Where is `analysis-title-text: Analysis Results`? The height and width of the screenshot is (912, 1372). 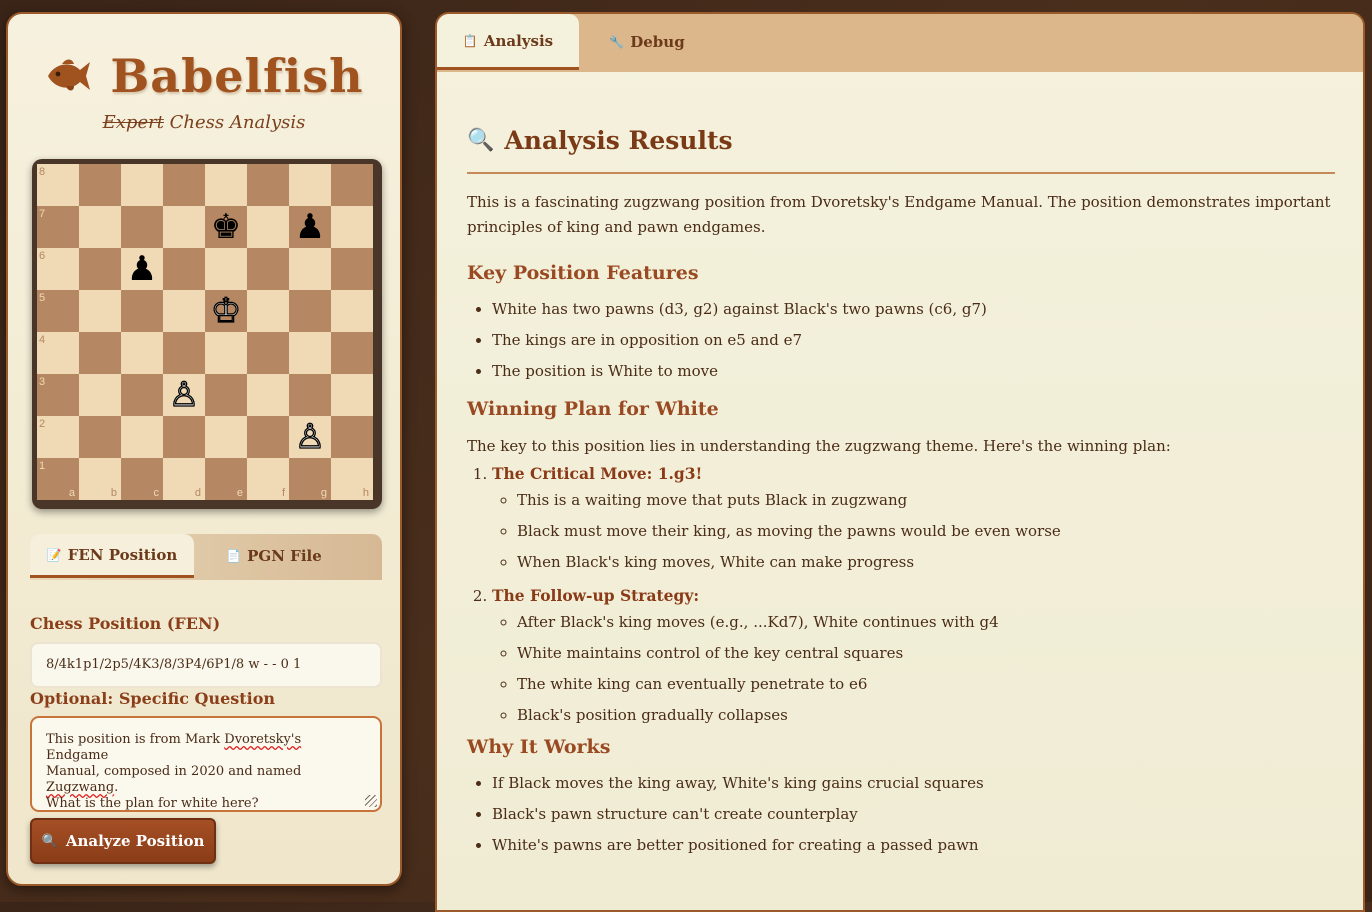 analysis-title-text: Analysis Results is located at coordinates (618, 140).